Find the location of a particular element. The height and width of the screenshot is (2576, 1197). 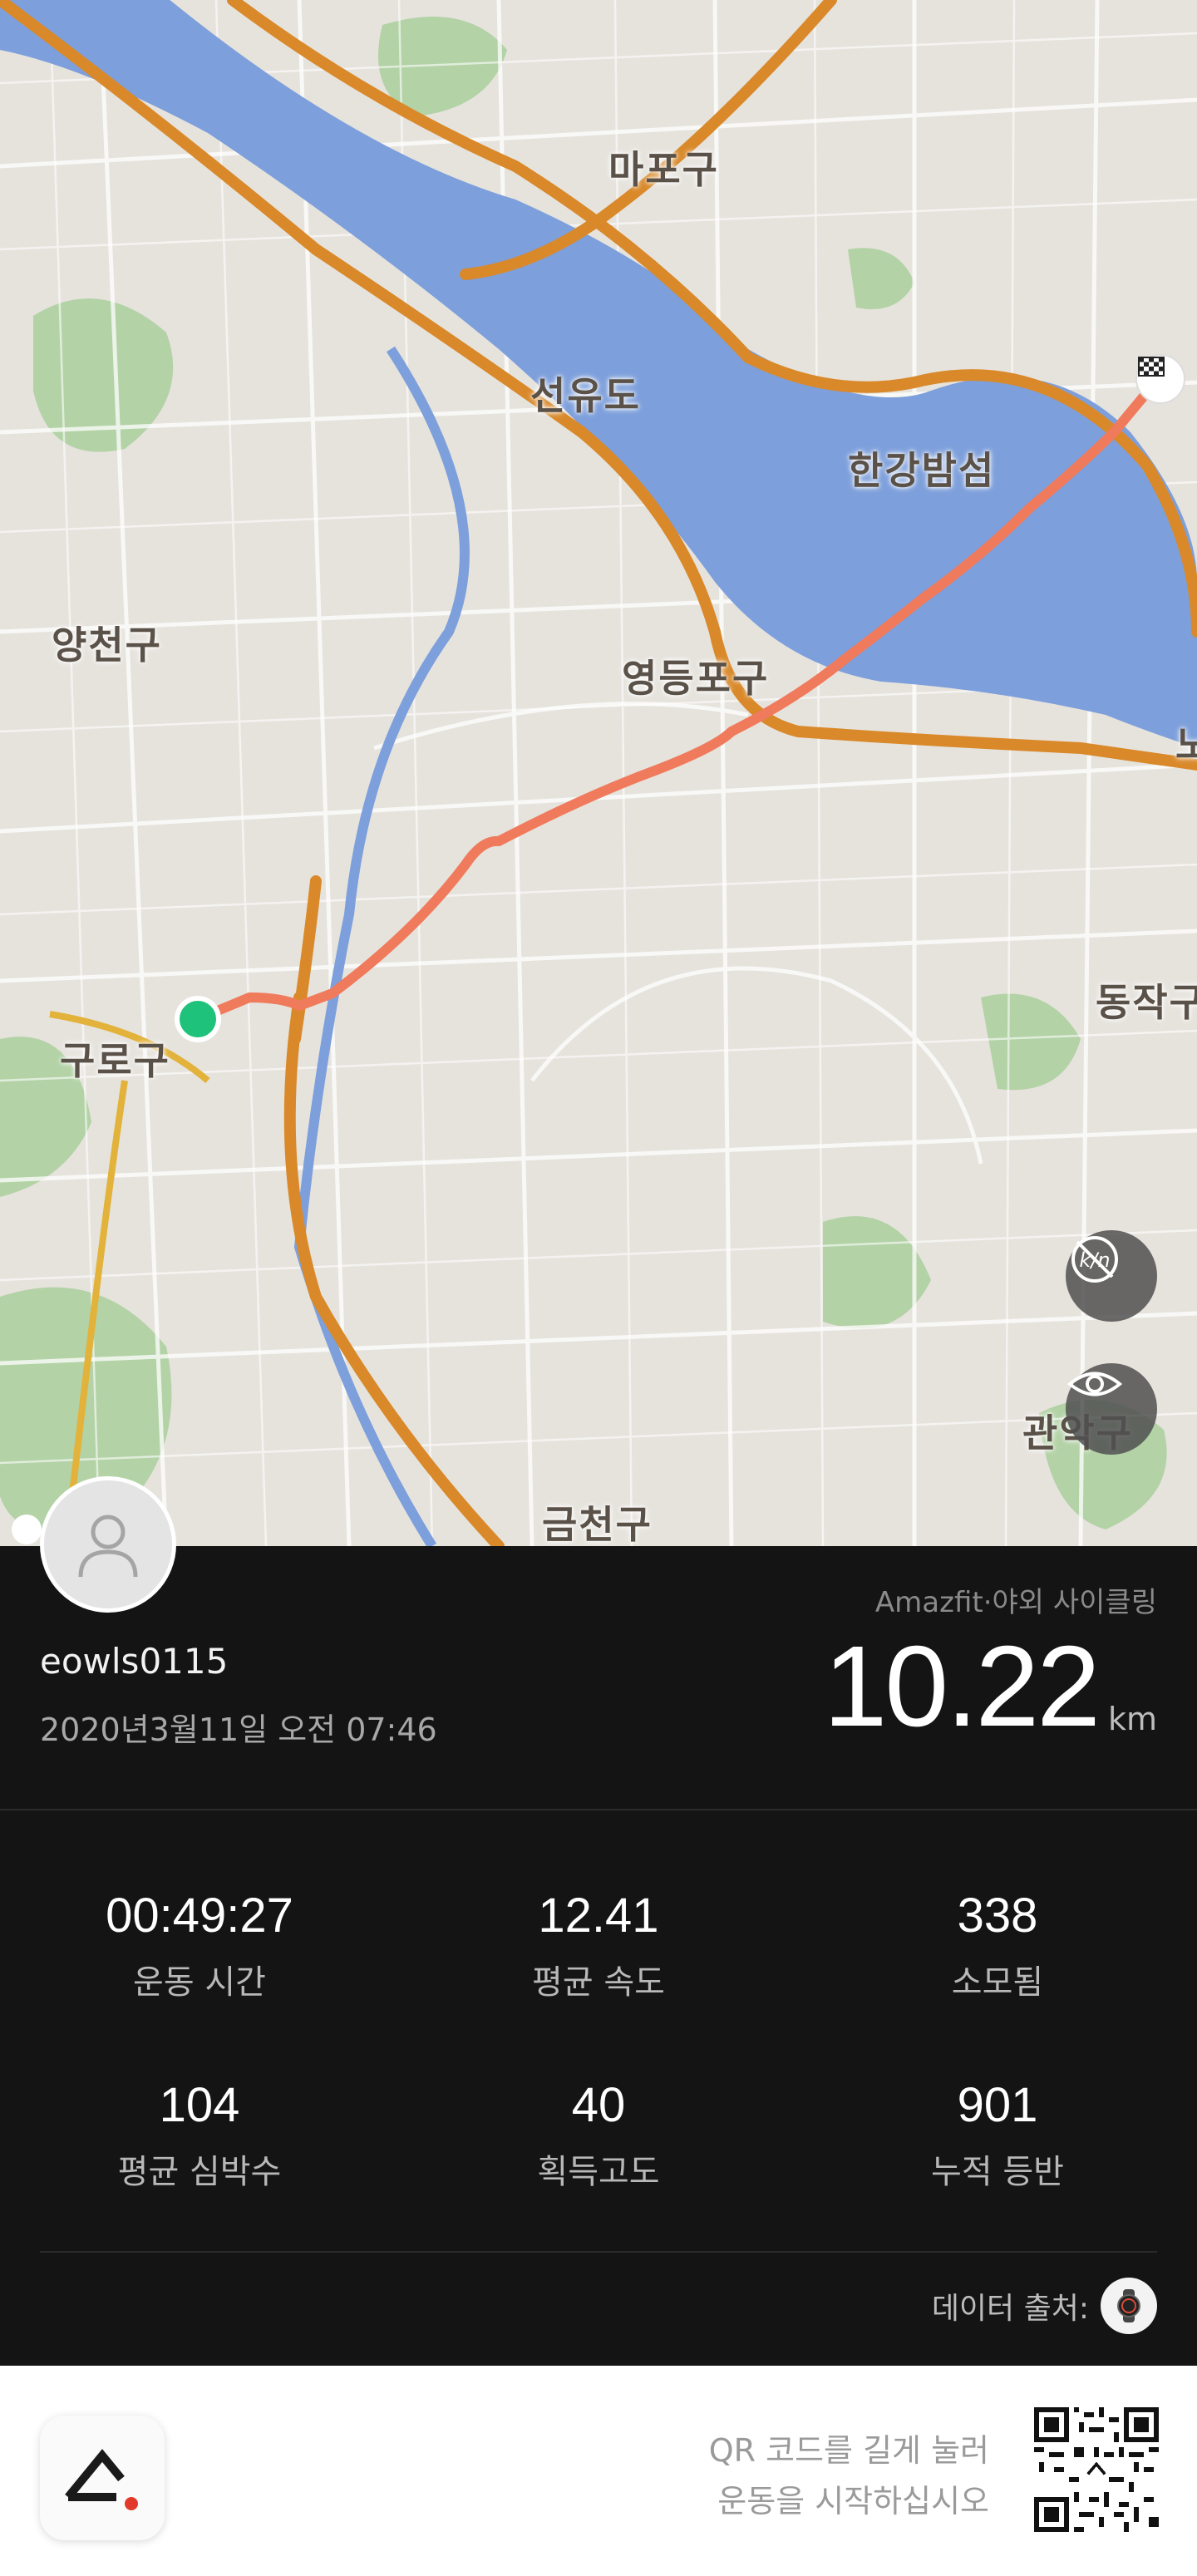

map-label-yeongdeungpo: 영등포구 is located at coordinates (696, 678).